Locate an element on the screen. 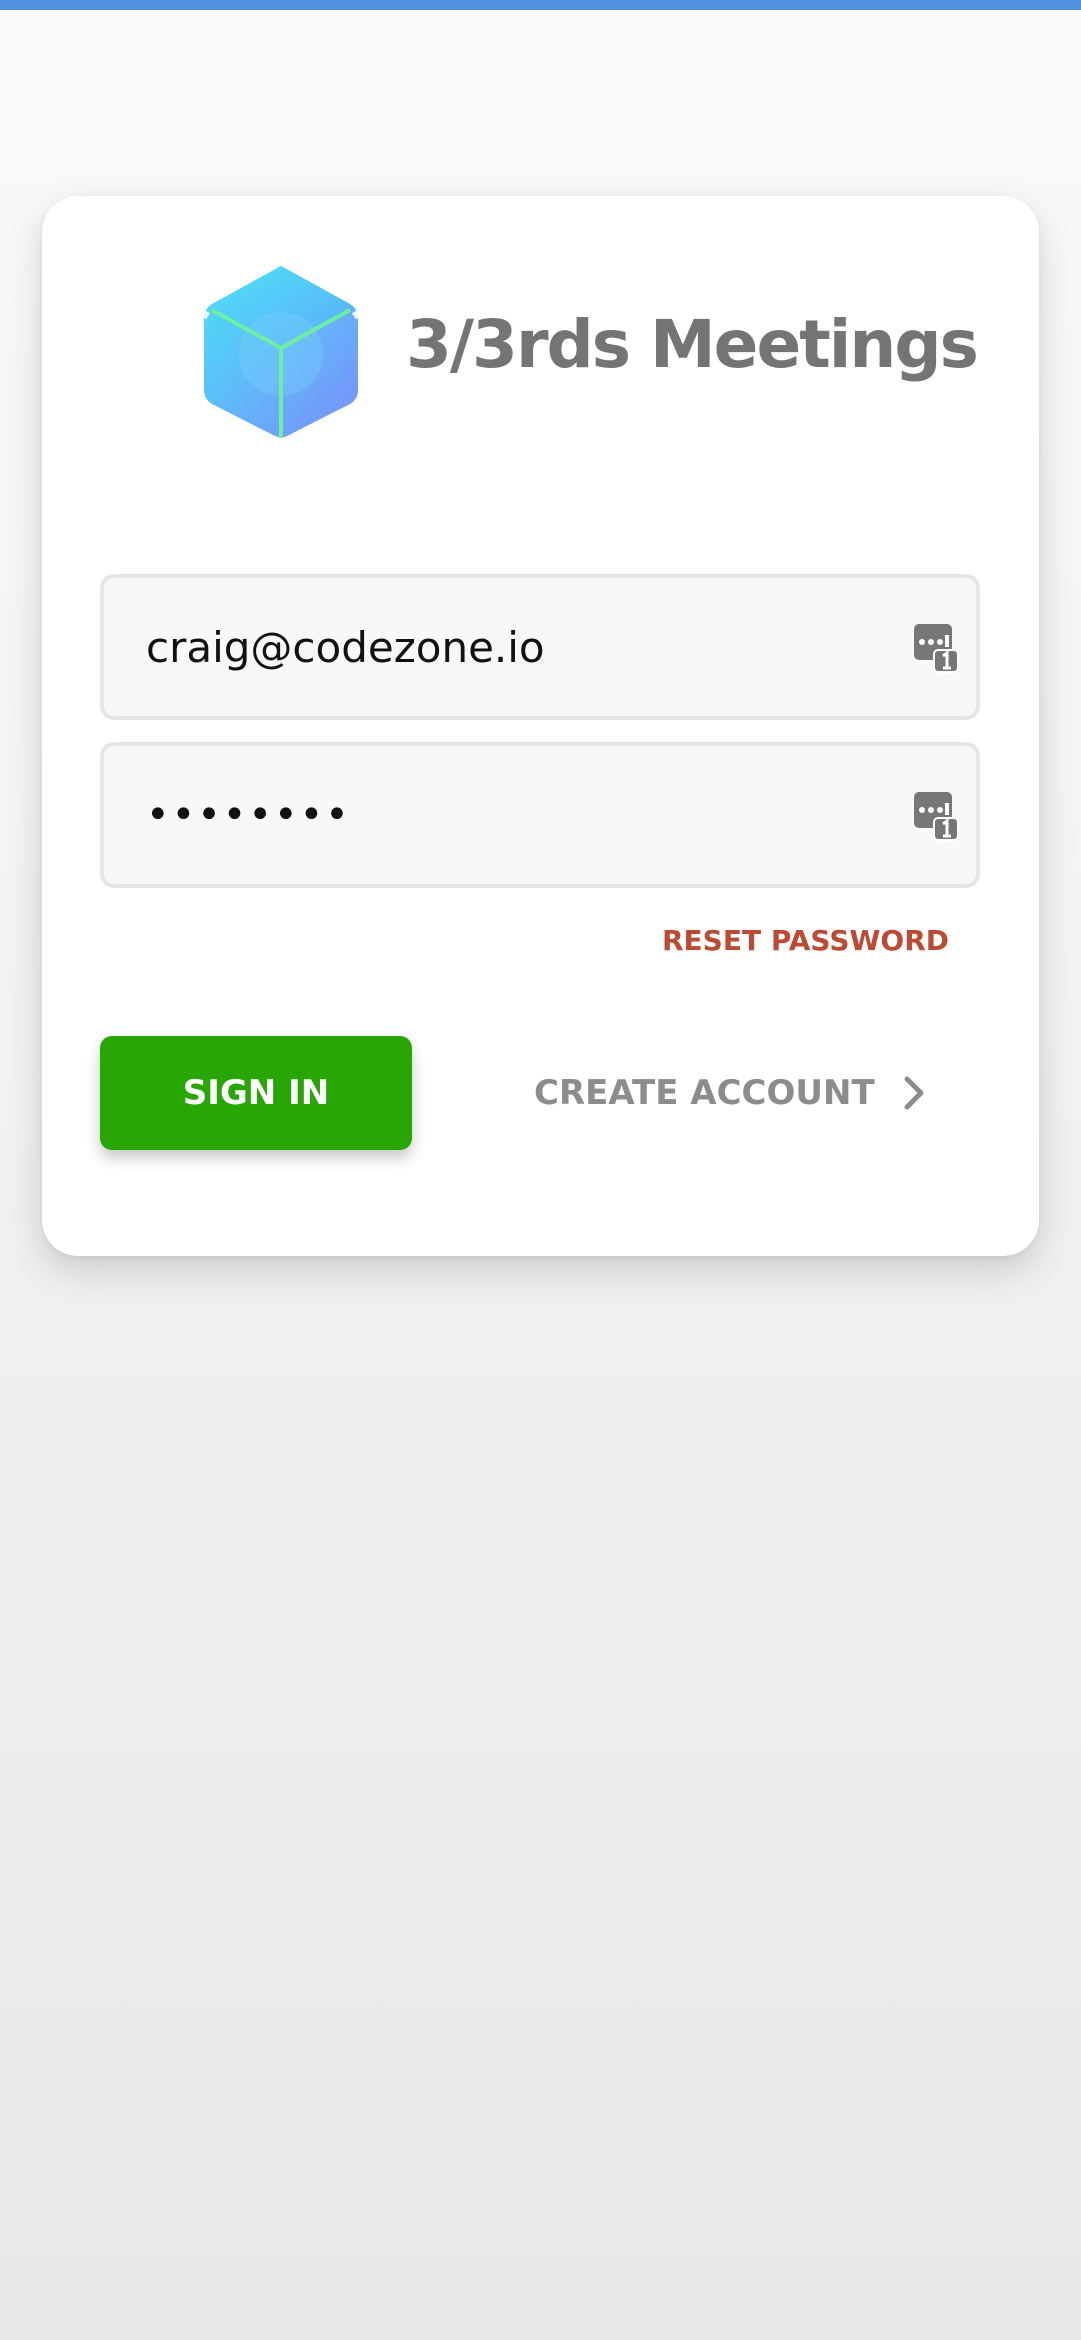 The image size is (1081, 2340). password-field-container is located at coordinates (540, 815).